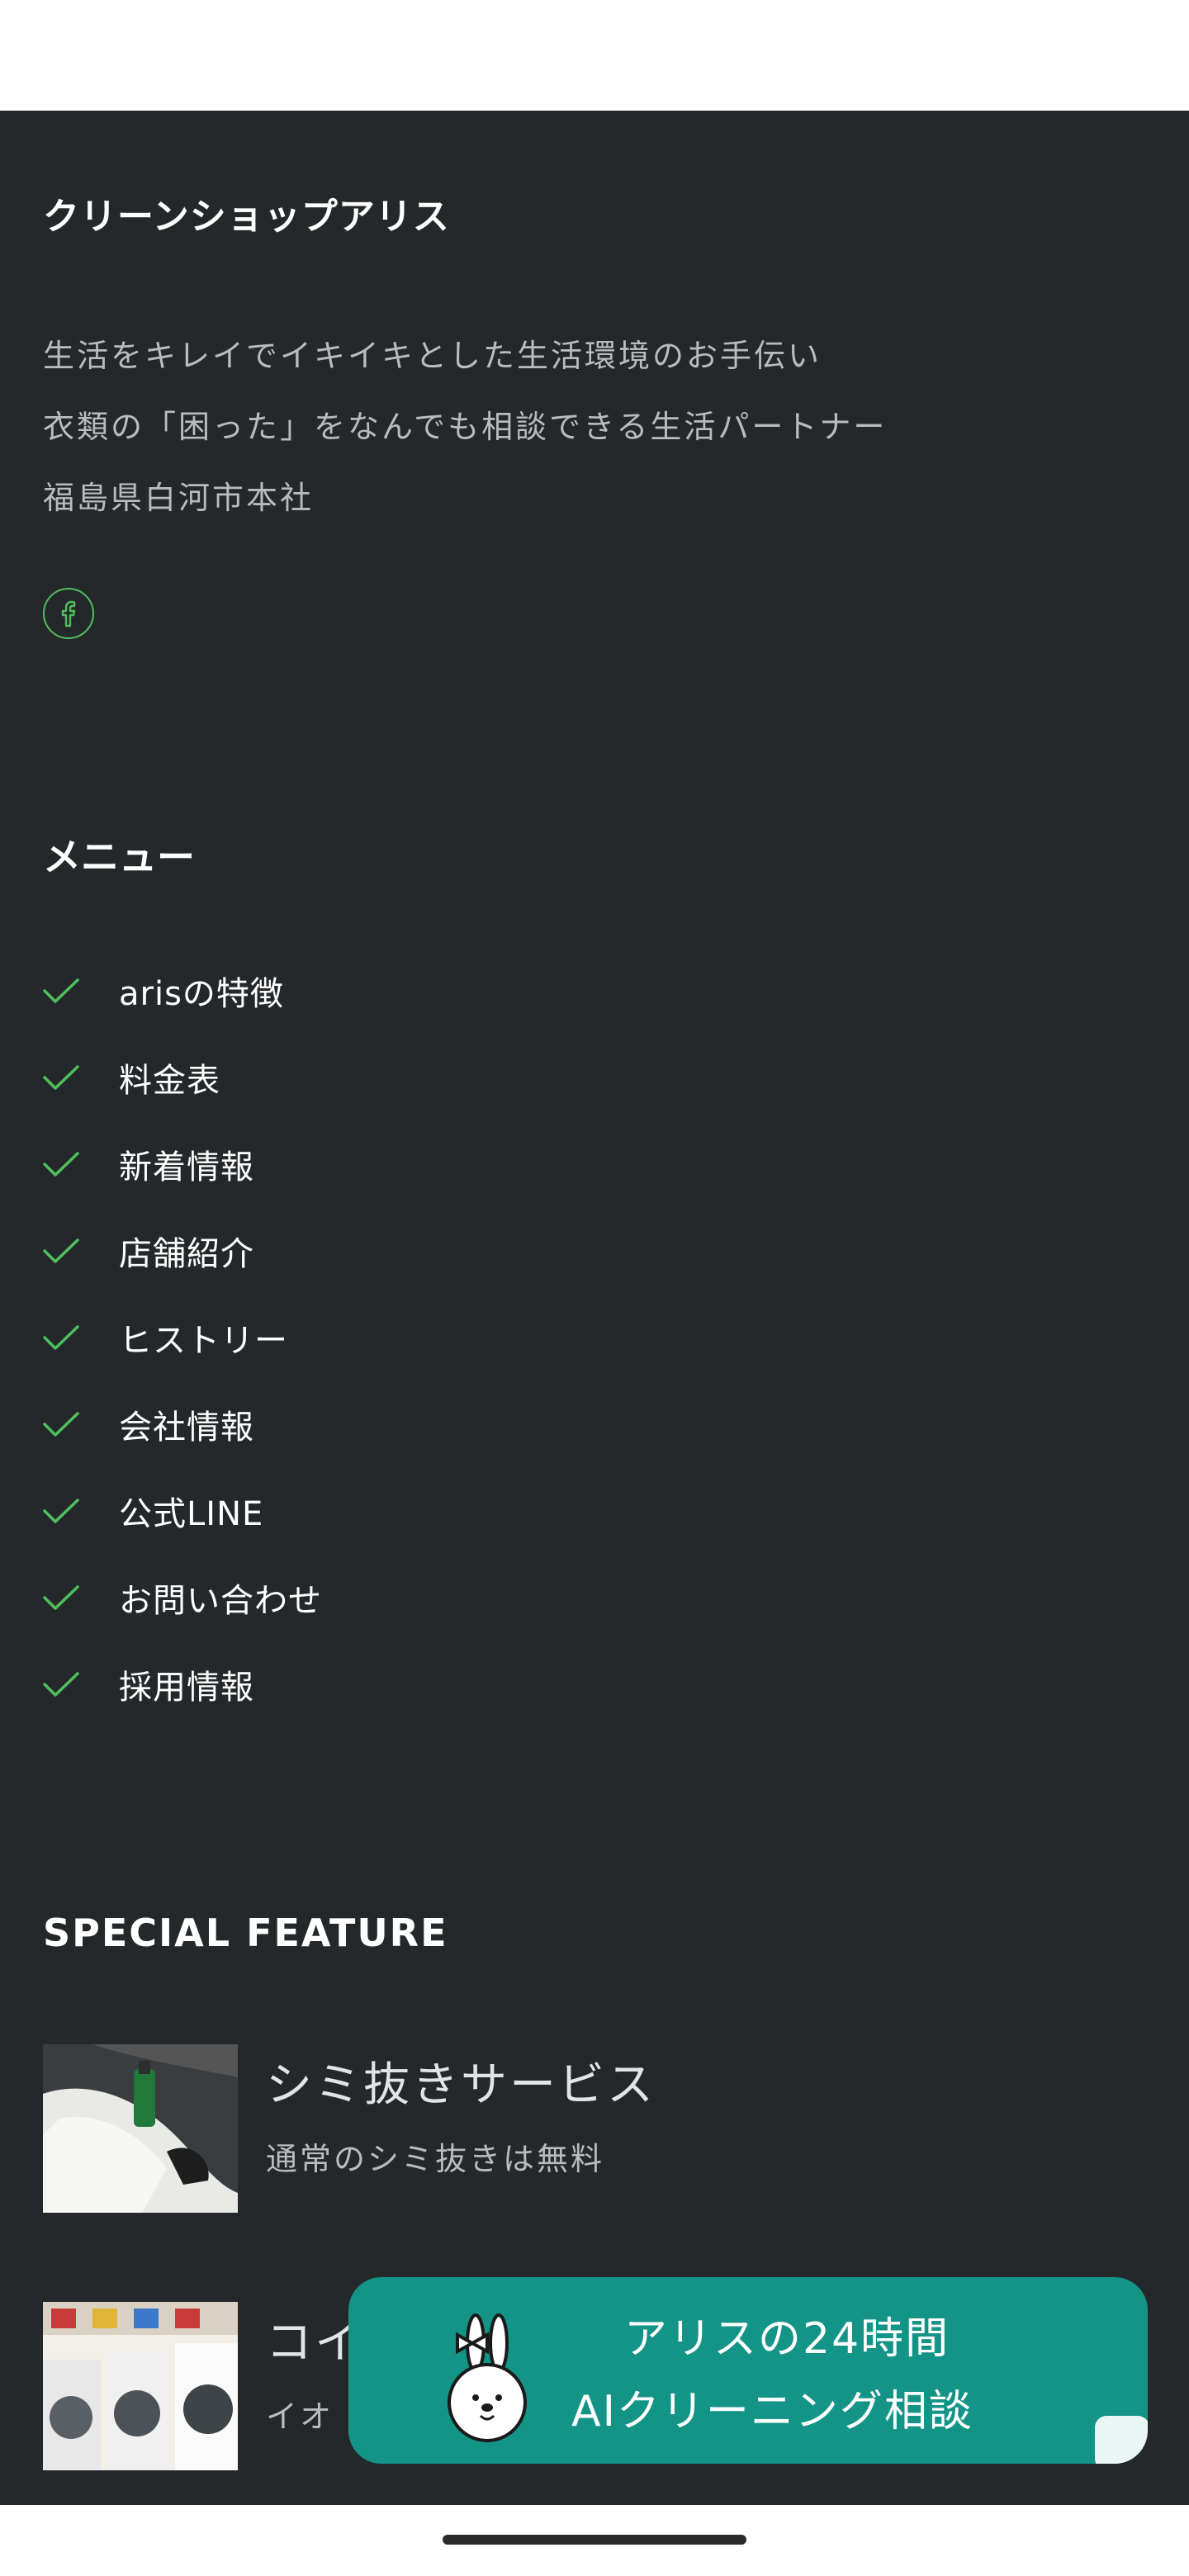 Image resolution: width=1189 pixels, height=2576 pixels. I want to click on menu-item: 新着情報, so click(148, 1164).